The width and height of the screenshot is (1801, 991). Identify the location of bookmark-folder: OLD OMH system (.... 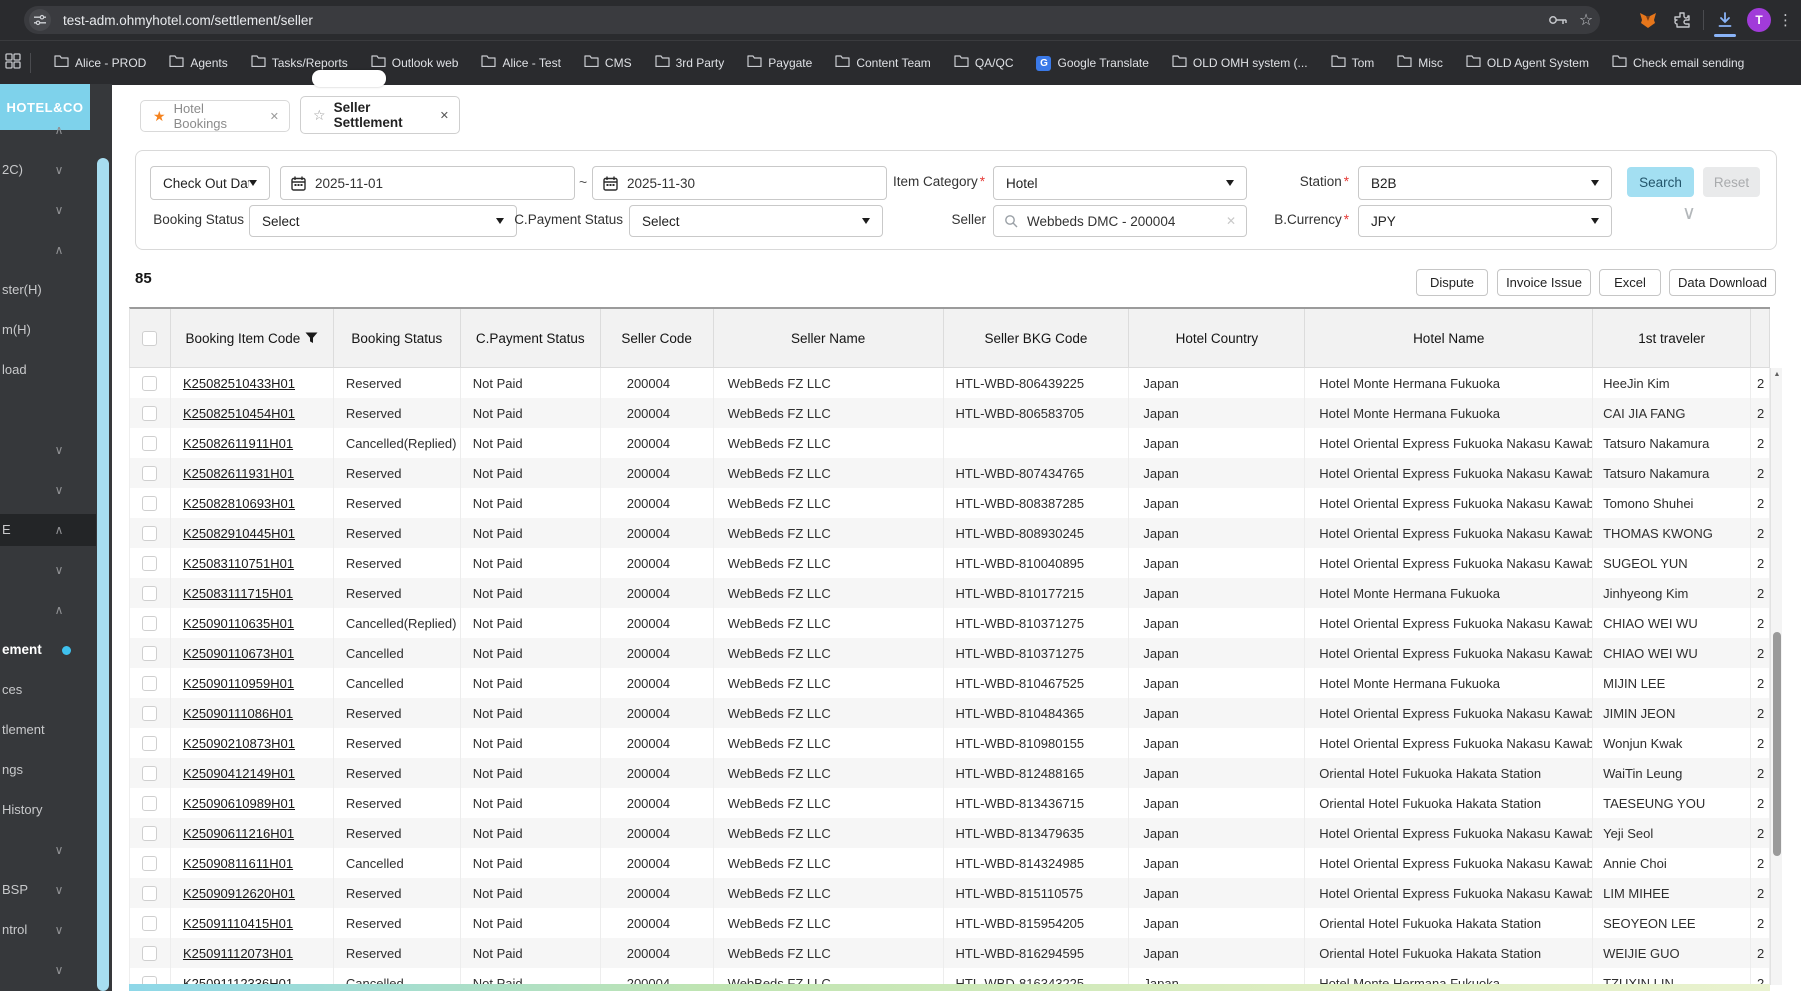
(1240, 63).